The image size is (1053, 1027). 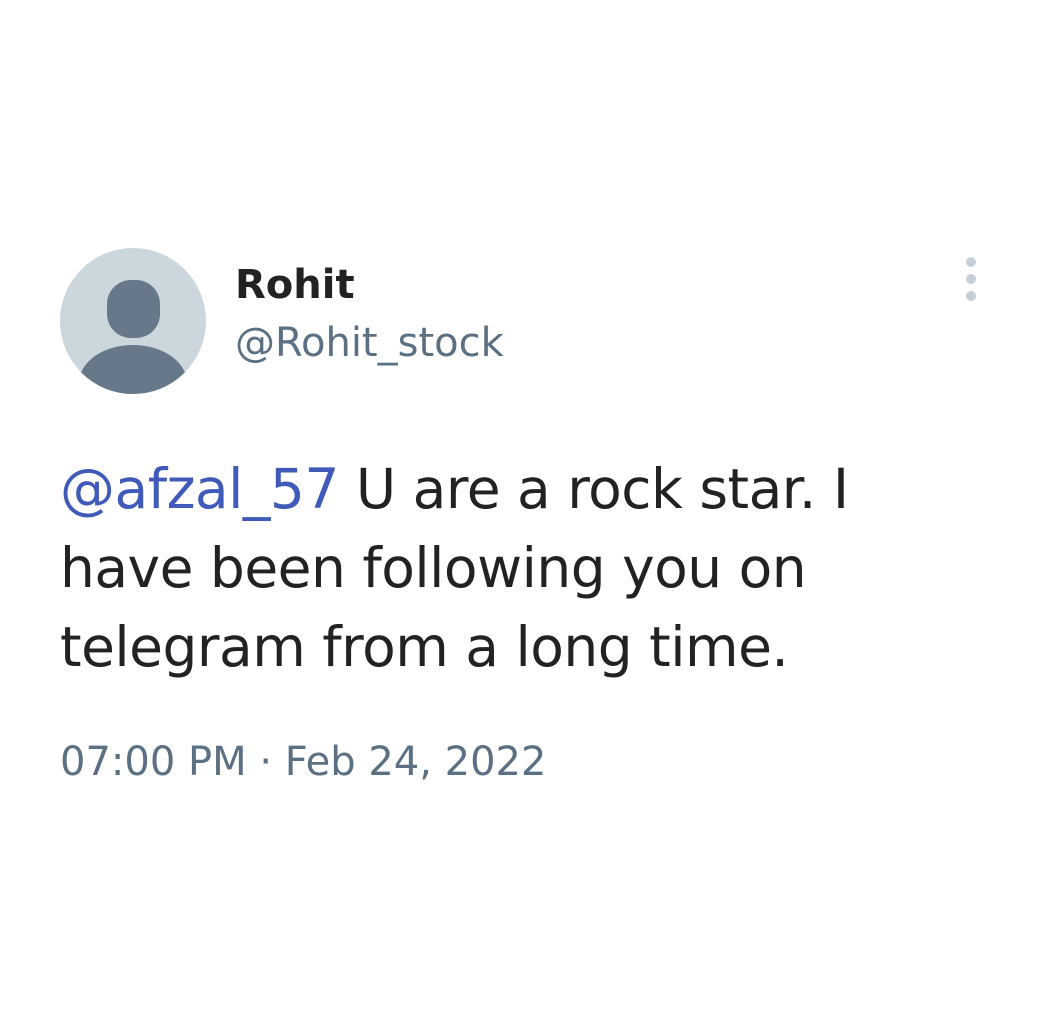 I want to click on more-vertical-icon, so click(x=971, y=279).